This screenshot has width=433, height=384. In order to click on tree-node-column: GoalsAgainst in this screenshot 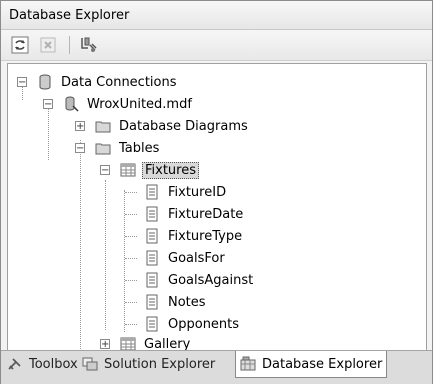, I will do `click(199, 280)`.